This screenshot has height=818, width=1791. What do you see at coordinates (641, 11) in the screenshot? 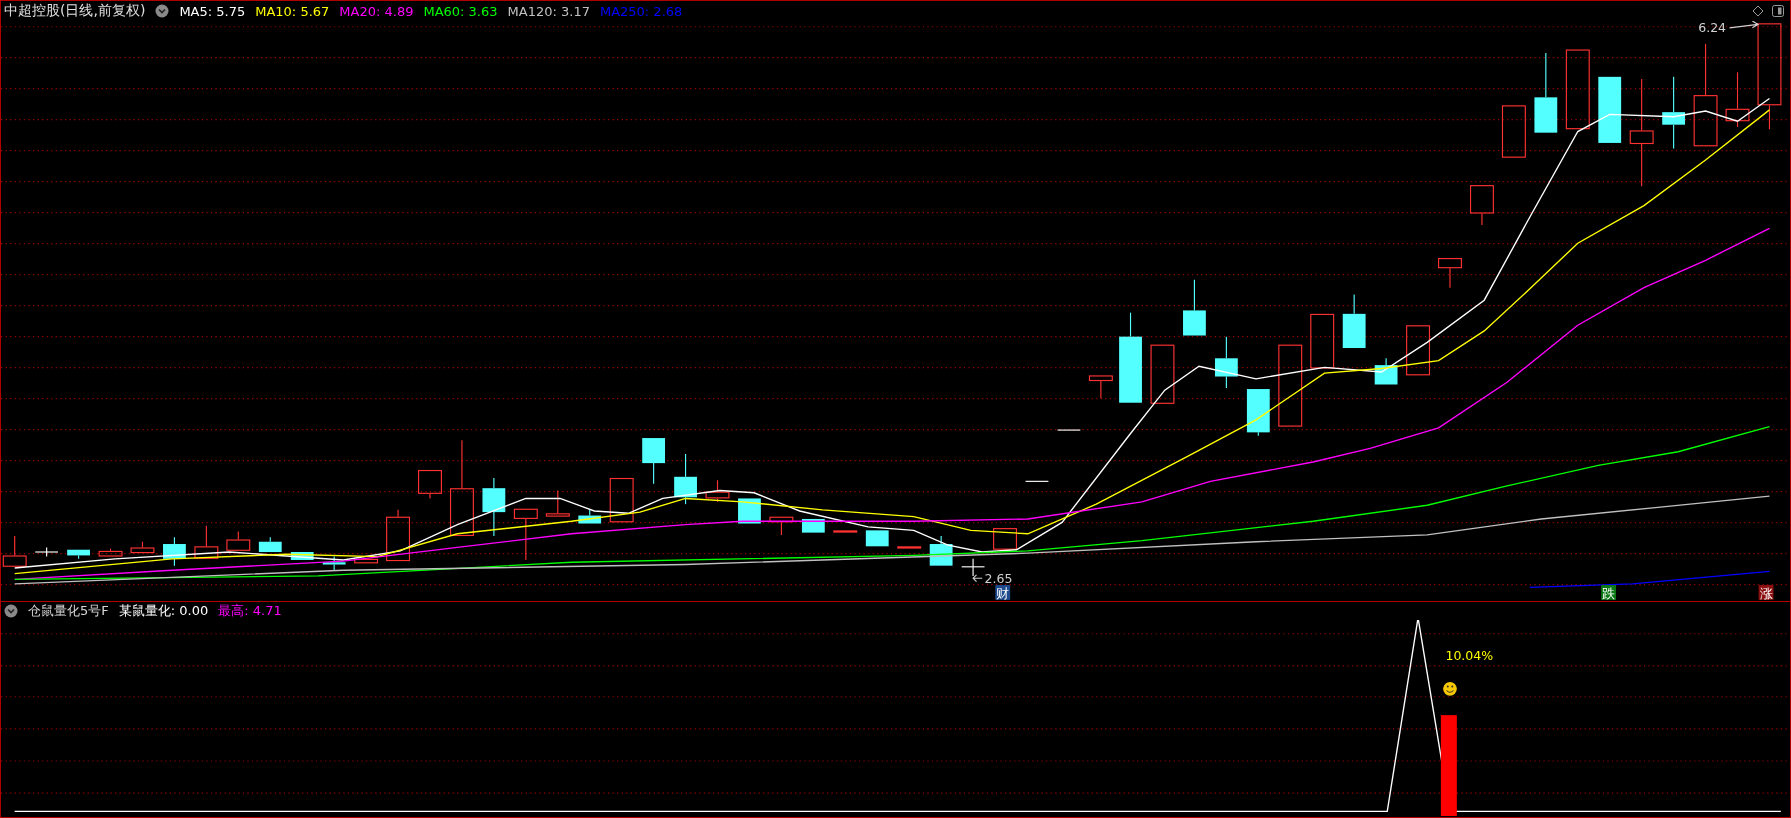
I see `ma-value: MA250: 2.68` at bounding box center [641, 11].